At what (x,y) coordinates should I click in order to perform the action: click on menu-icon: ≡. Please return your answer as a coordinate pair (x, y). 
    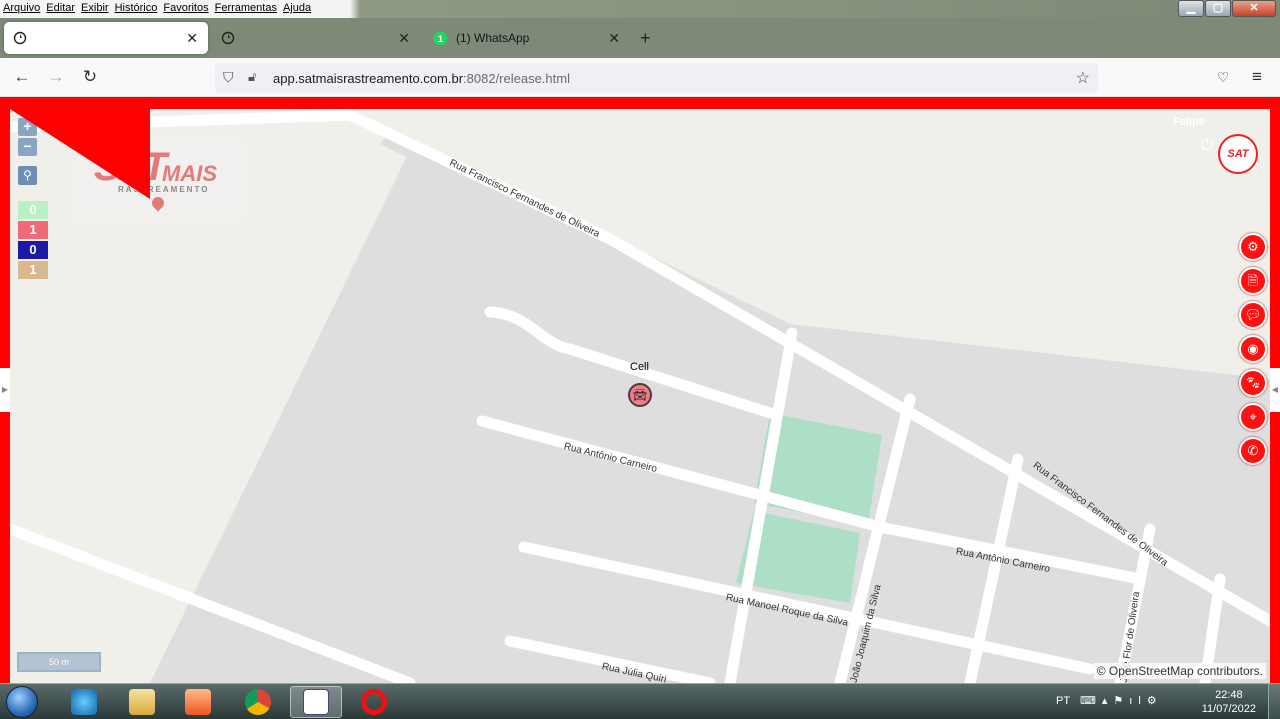
    Looking at the image, I should click on (1257, 77).